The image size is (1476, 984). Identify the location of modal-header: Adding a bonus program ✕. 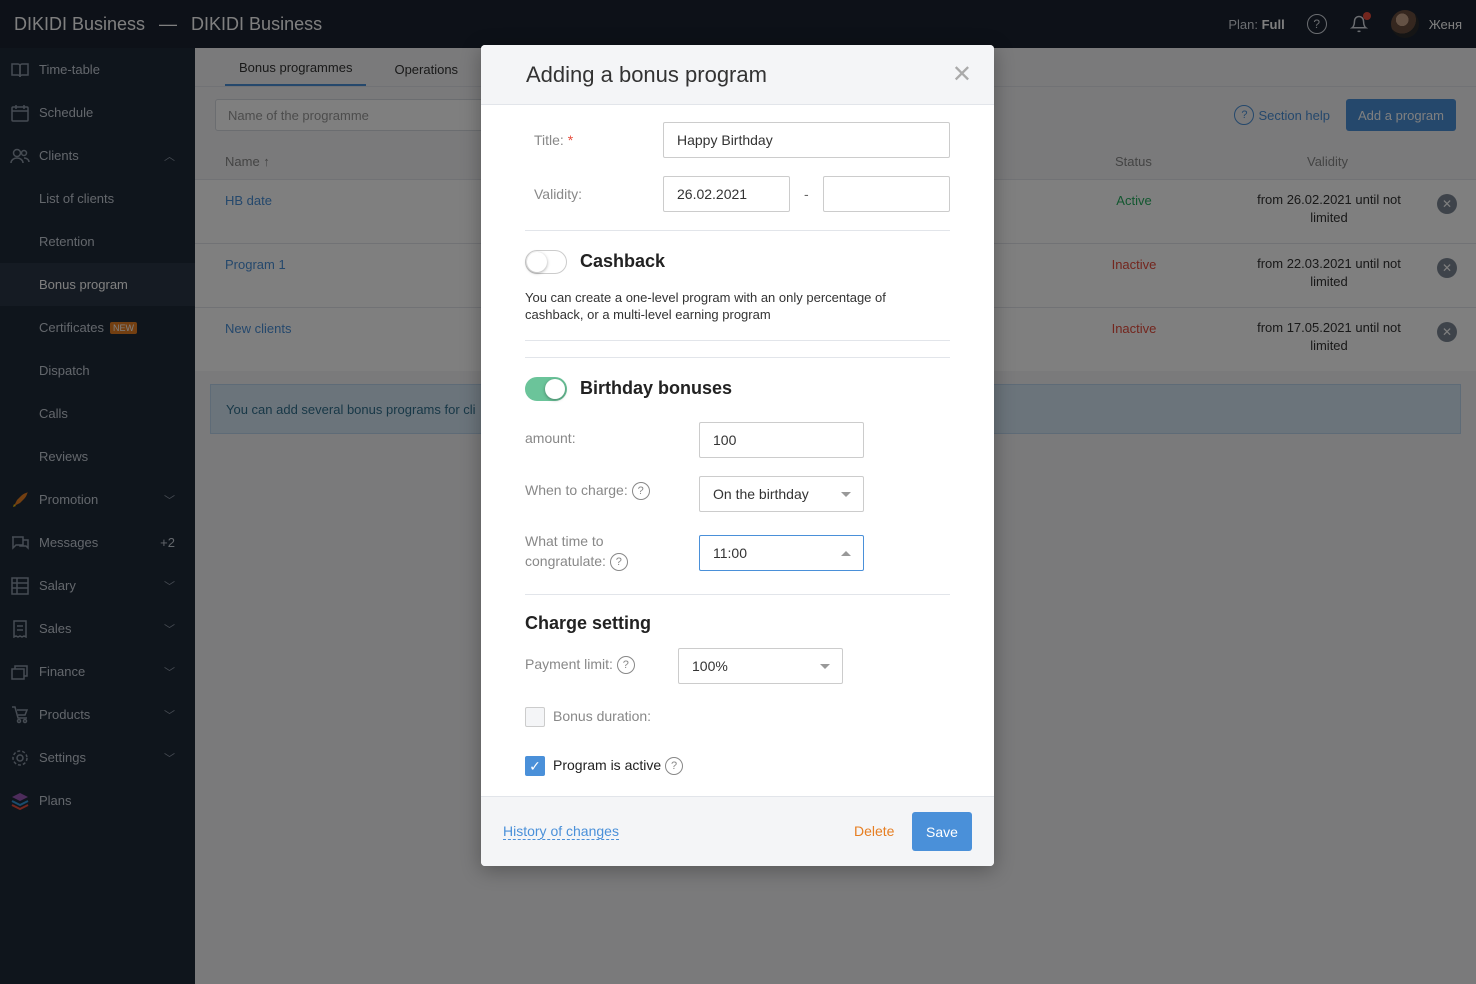
(737, 75).